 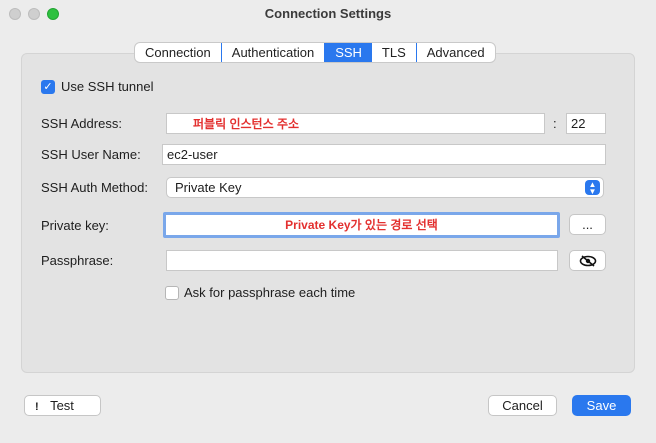 I want to click on checkmark-icon: ✓, so click(x=48, y=87).